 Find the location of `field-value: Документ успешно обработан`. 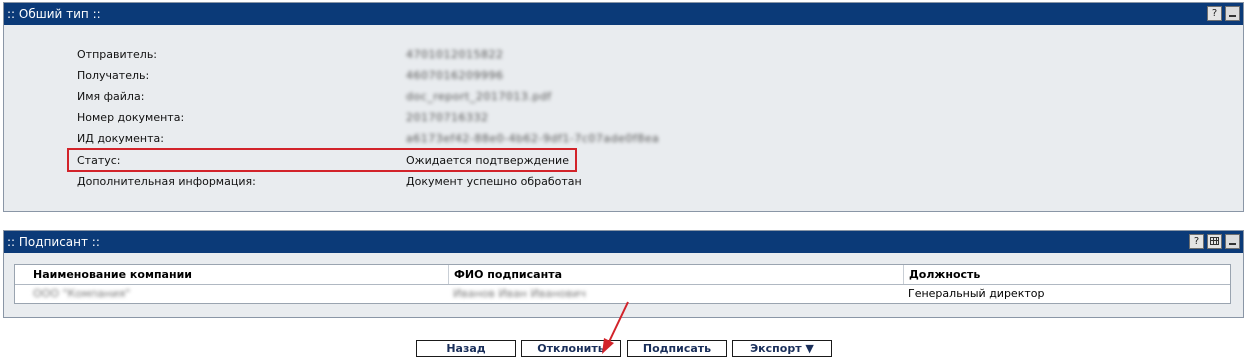

field-value: Документ успешно обработан is located at coordinates (494, 181).